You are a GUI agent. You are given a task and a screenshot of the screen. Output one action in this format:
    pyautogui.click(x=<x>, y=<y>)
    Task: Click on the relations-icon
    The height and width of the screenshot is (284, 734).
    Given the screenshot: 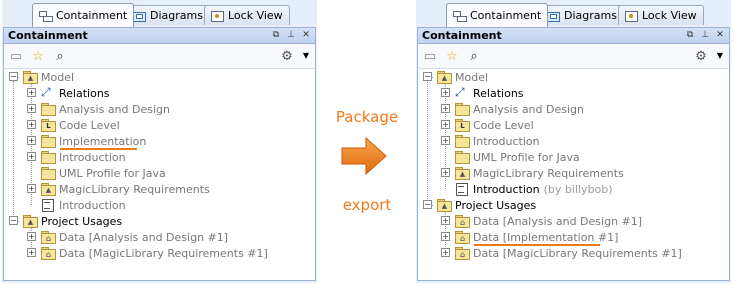 What is the action you would take?
    pyautogui.click(x=48, y=92)
    